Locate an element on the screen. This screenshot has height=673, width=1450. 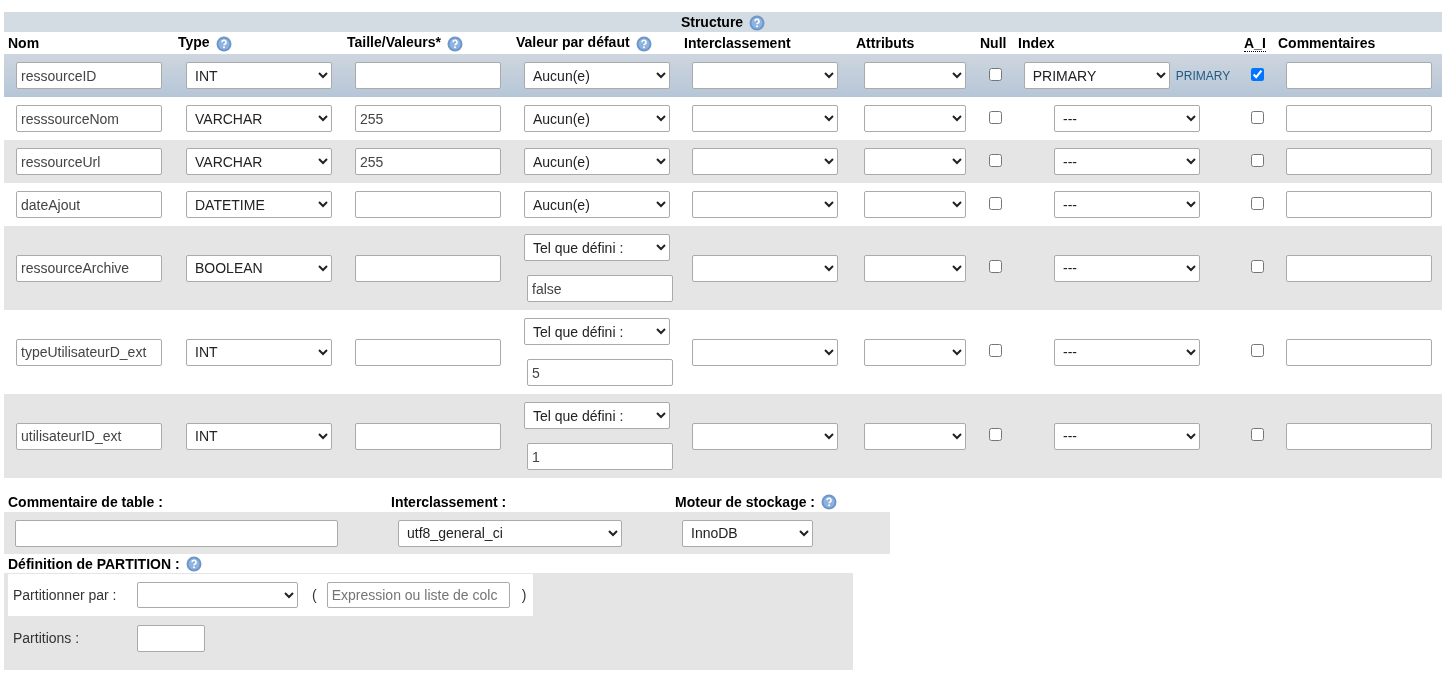
storage-engine-dropdown: InnoDB is located at coordinates (747, 533).